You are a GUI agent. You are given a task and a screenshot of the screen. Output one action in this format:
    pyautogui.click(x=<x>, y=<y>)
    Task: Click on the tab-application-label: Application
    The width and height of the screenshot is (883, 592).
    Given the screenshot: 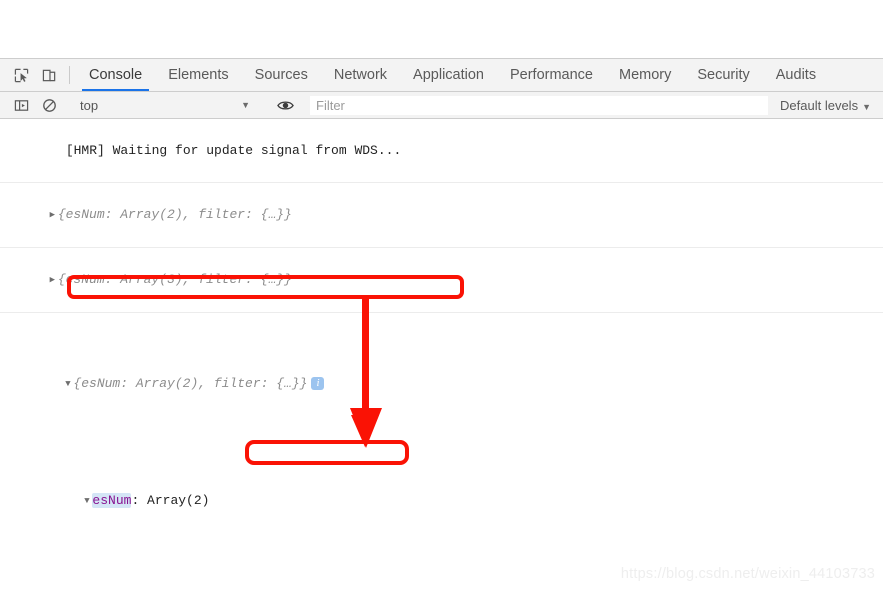 What is the action you would take?
    pyautogui.click(x=448, y=75)
    